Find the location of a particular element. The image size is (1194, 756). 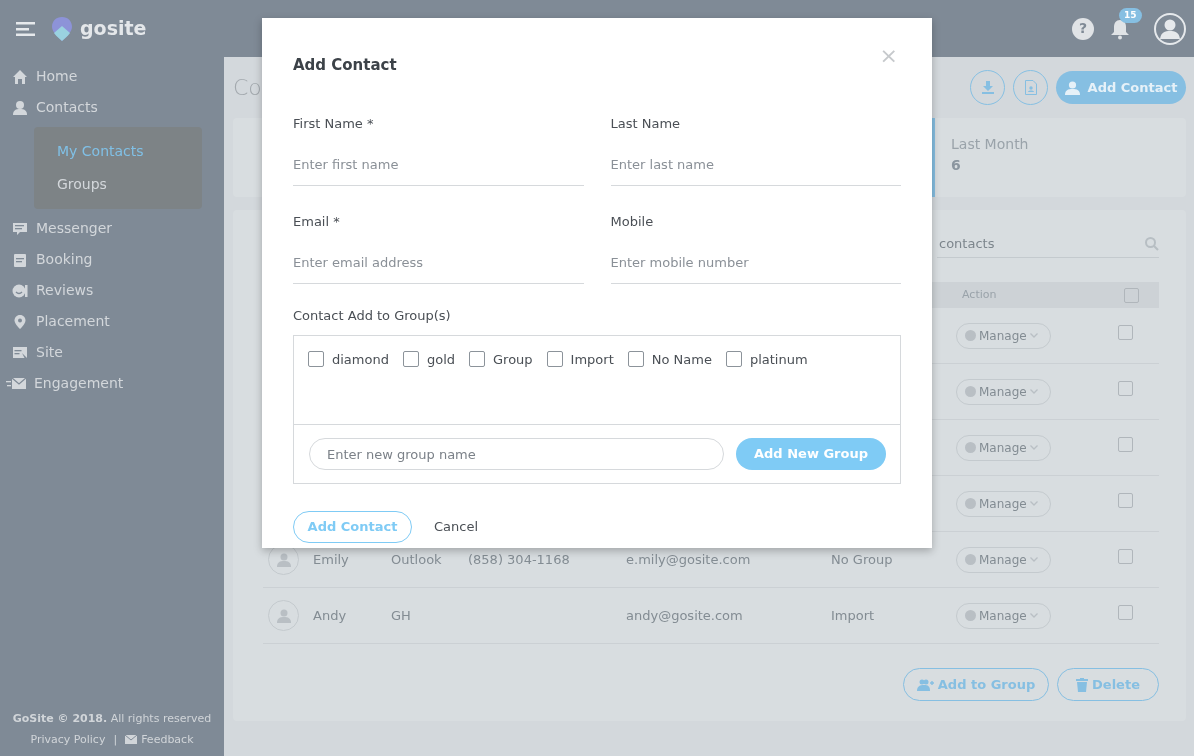

sidebar-item: Site is located at coordinates (112, 352).